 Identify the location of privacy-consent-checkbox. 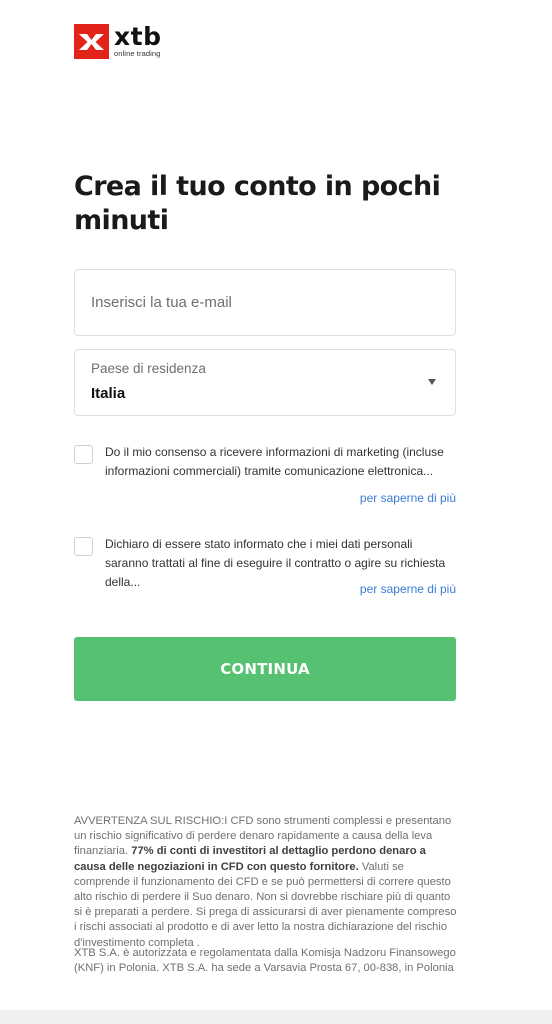
(83, 546).